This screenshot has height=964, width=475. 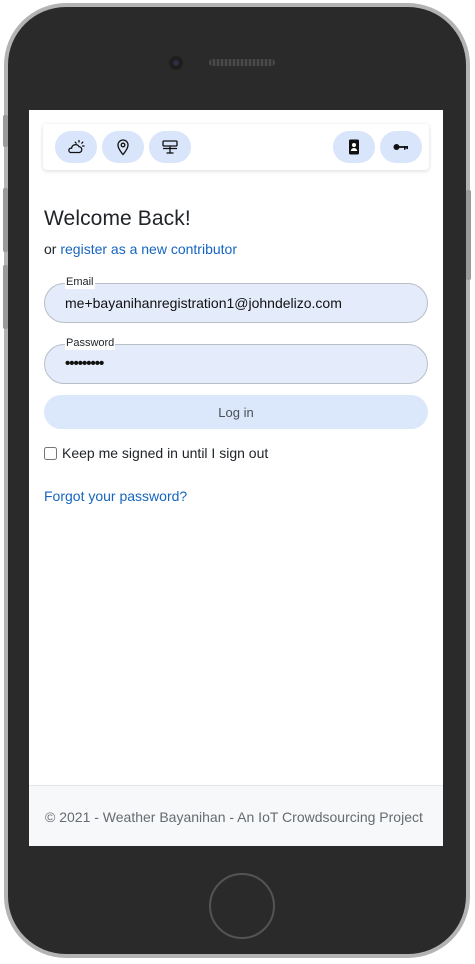 I want to click on key-icon, so click(x=400, y=147).